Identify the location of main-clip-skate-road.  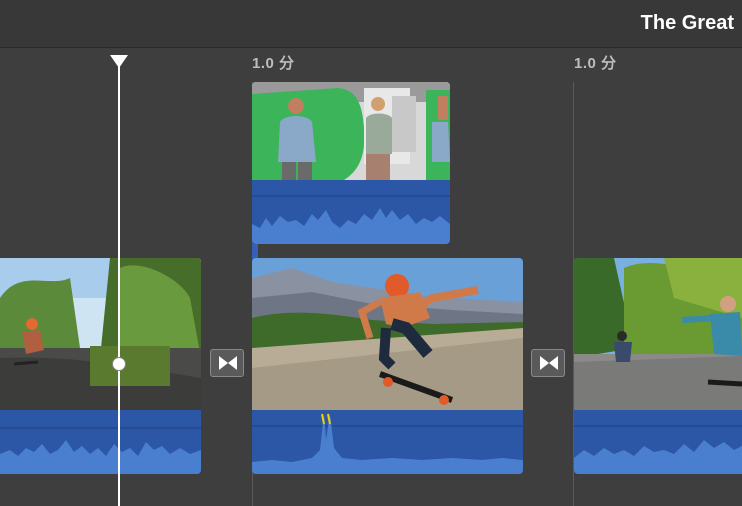
(658, 366).